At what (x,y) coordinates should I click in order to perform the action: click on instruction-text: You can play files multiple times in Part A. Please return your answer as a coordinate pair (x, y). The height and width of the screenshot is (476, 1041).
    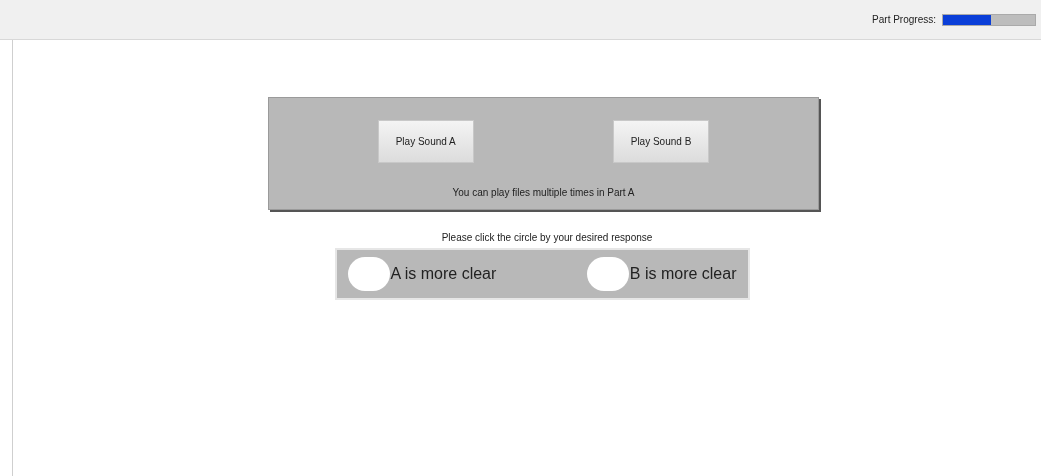
    Looking at the image, I should click on (543, 193).